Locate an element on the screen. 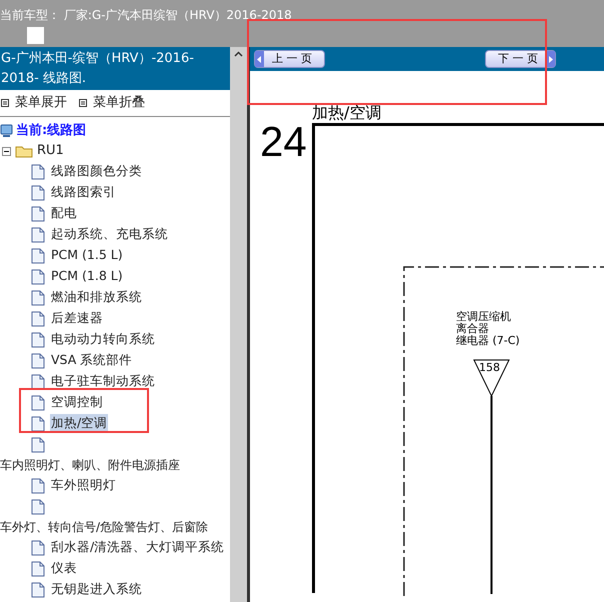 This screenshot has width=604, height=602. tree-item: 无钥匙进入系统 is located at coordinates (96, 589).